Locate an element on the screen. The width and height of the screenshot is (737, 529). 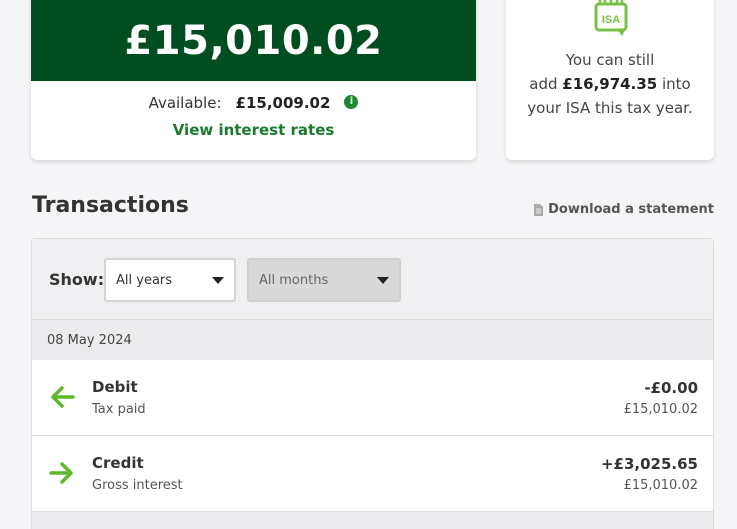
isa-remaining-amount: £16,974.35 is located at coordinates (610, 84).